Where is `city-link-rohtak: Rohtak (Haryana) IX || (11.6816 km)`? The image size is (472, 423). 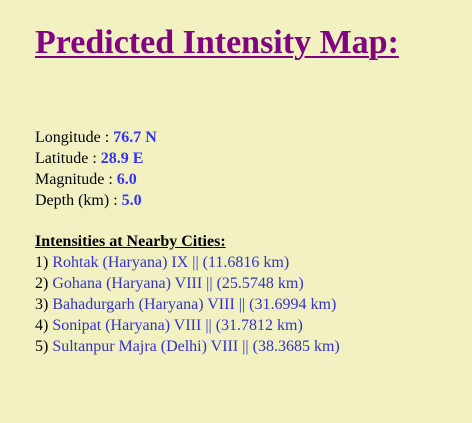 city-link-rohtak: Rohtak (Haryana) IX || (11.6816 km) is located at coordinates (170, 262).